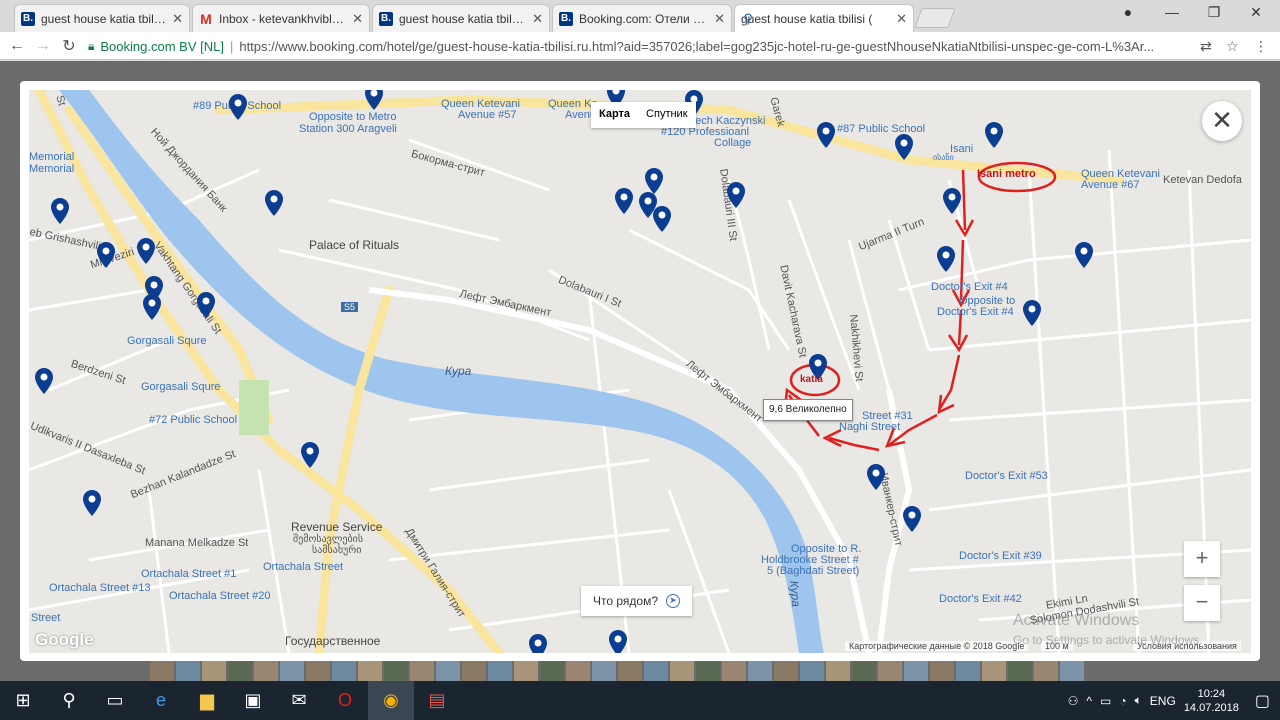  What do you see at coordinates (935, 18) in the screenshot?
I see `new-tab-button` at bounding box center [935, 18].